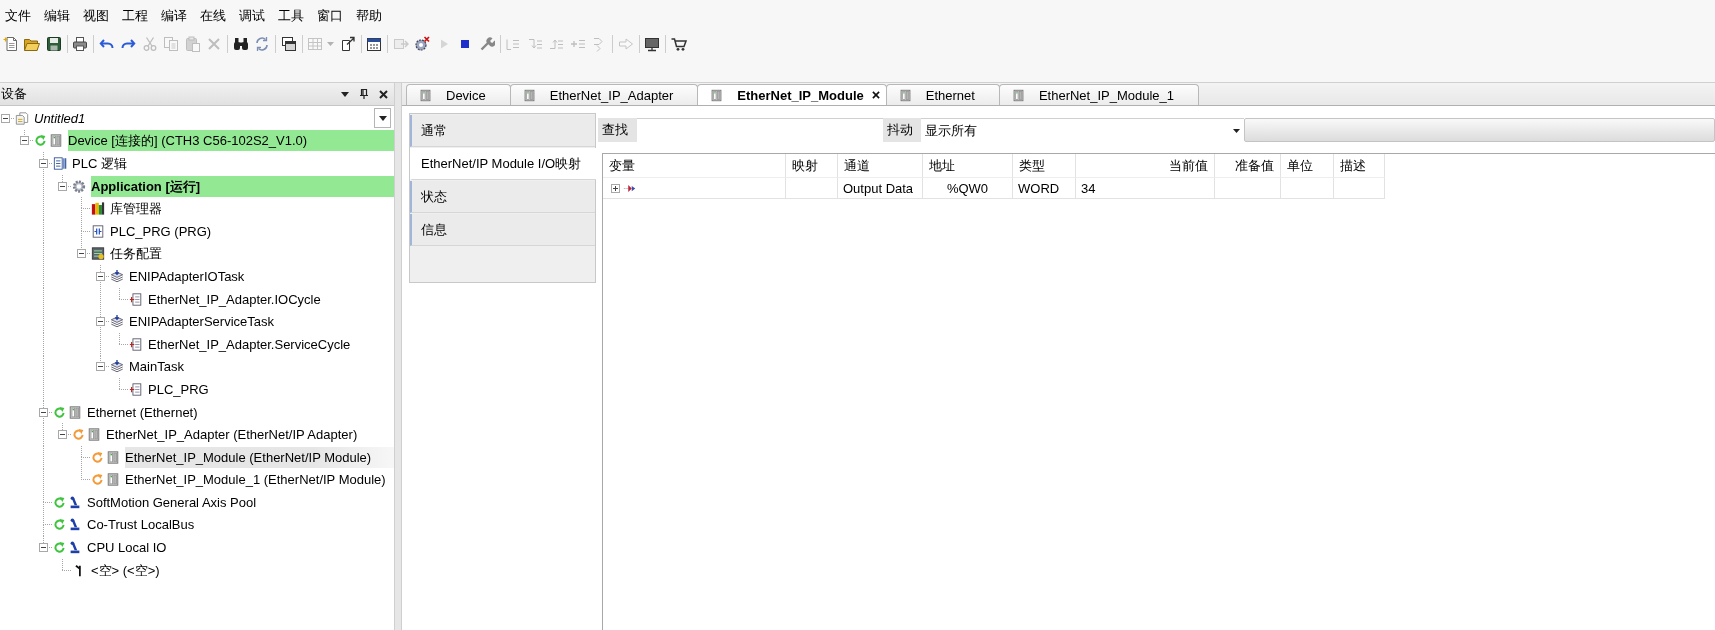 Image resolution: width=1715 pixels, height=630 pixels. What do you see at coordinates (1099, 94) in the screenshot?
I see `editor-tab: EtherNet_IP_Module_1` at bounding box center [1099, 94].